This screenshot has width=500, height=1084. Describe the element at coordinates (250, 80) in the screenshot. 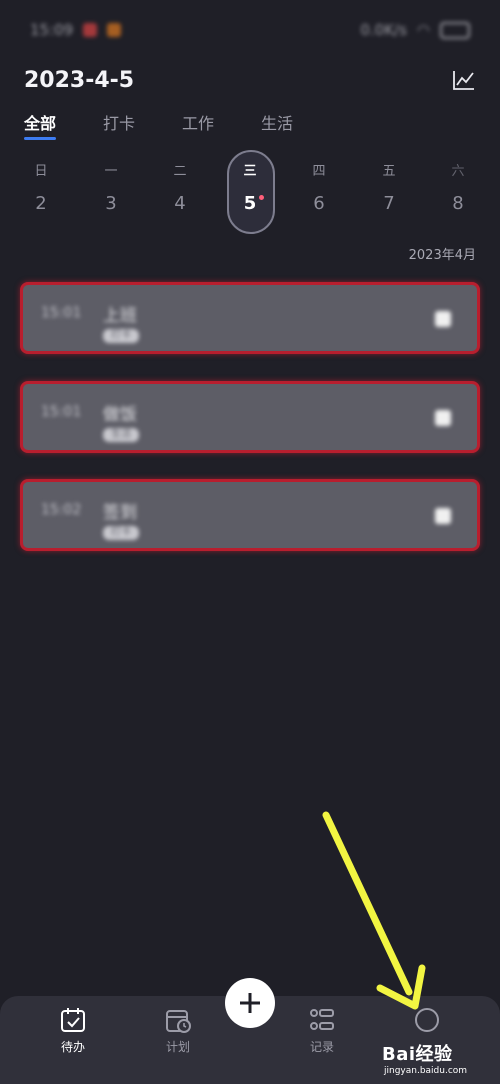

I see `header: 2023-4-5` at that location.